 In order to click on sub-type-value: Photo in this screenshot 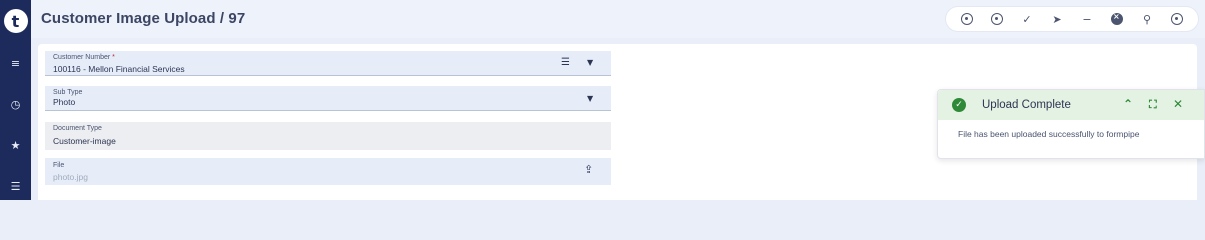, I will do `click(64, 102)`.